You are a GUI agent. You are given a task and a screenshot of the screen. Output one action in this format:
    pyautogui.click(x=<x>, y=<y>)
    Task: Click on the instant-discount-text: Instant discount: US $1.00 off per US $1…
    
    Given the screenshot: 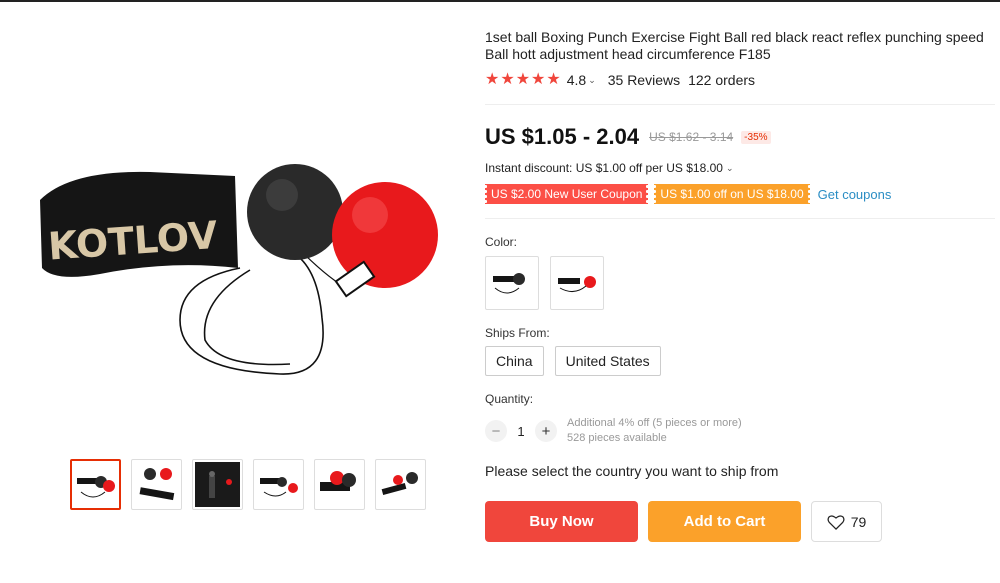 What is the action you would take?
    pyautogui.click(x=604, y=168)
    